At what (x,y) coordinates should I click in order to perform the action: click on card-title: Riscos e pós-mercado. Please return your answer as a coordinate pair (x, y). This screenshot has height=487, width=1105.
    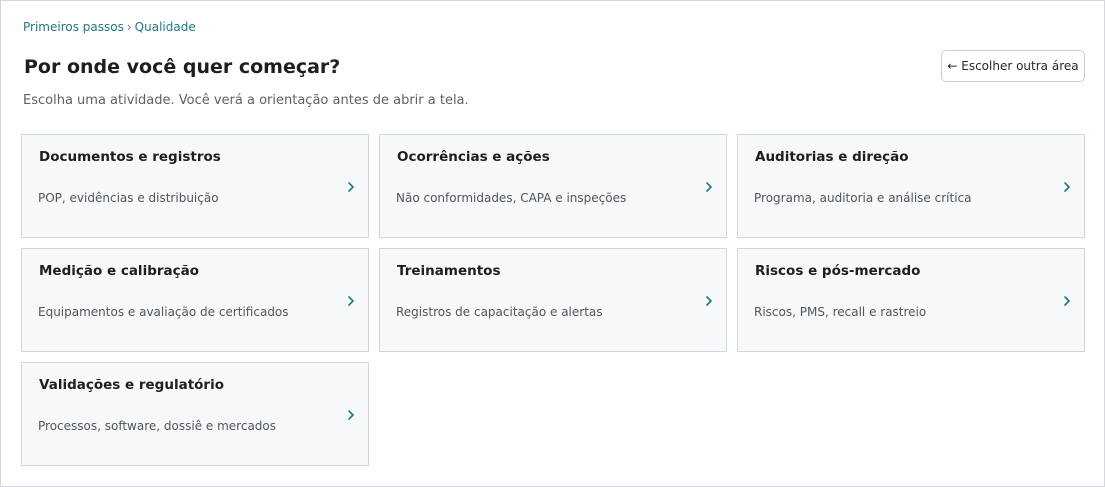
    Looking at the image, I should click on (838, 271).